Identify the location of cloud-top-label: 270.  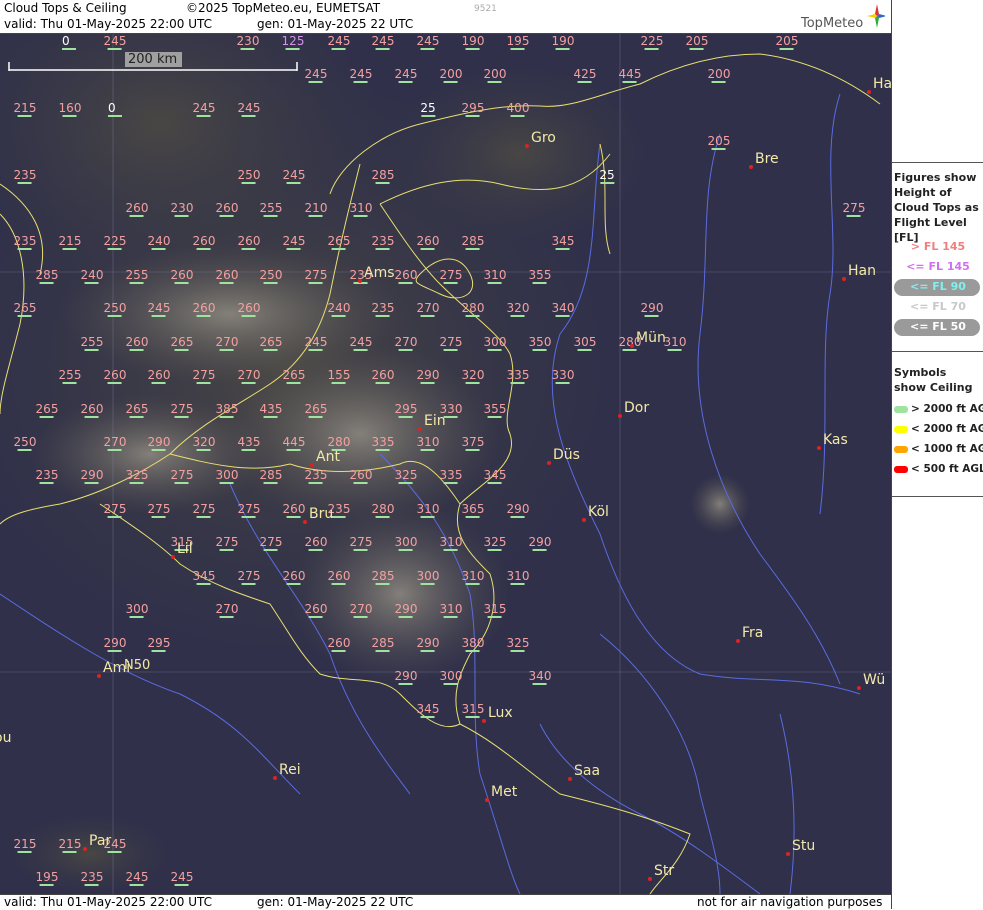
(249, 376).